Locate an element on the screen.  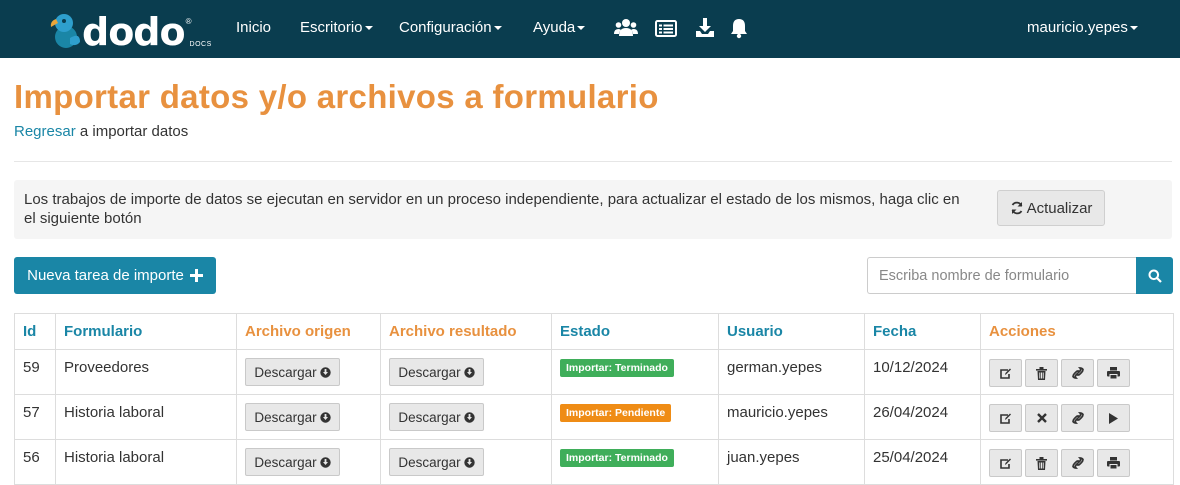
cell-date: 26/04/2024 is located at coordinates (922, 417).